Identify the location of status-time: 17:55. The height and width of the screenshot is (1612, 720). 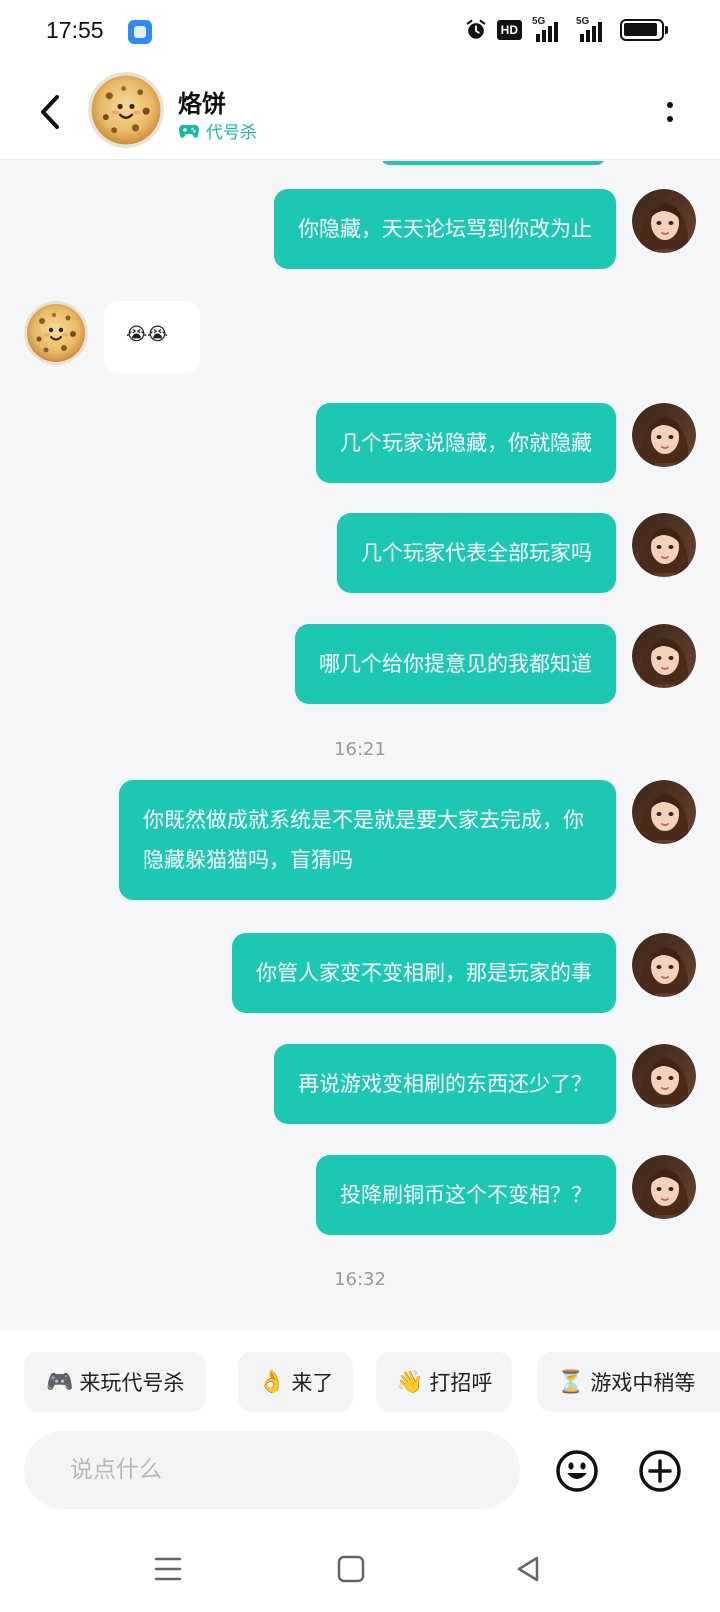
(75, 30).